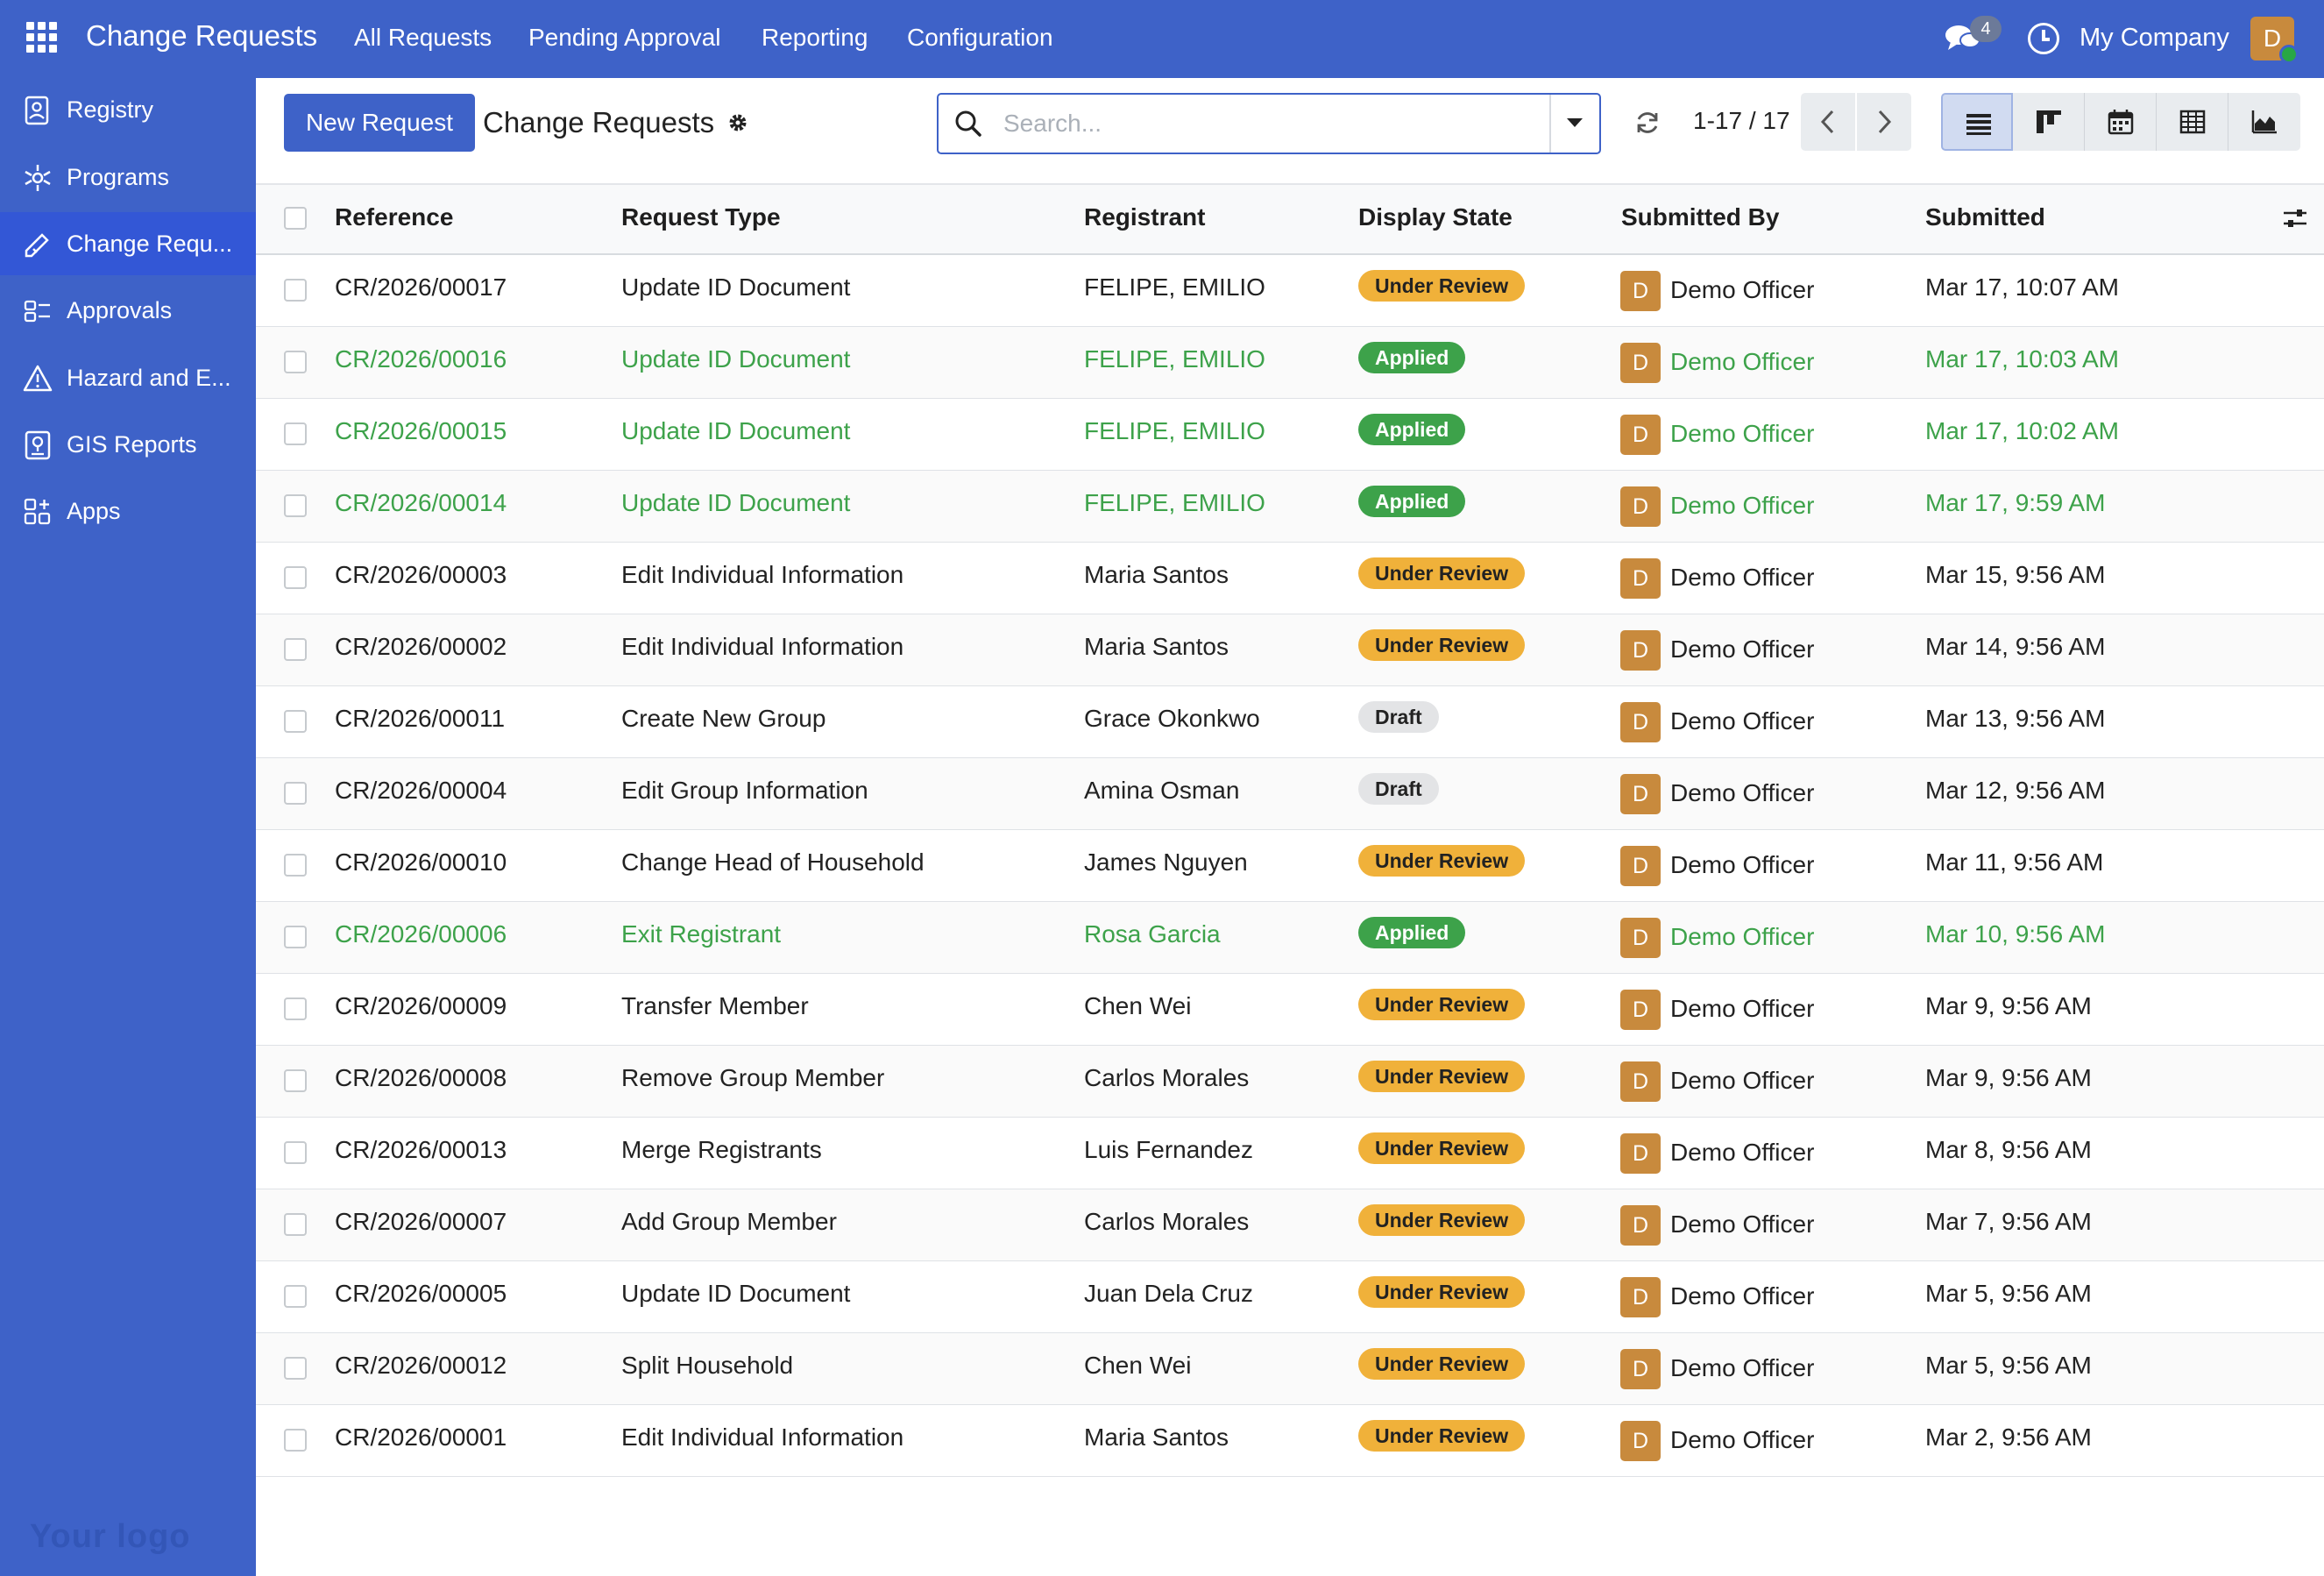 This screenshot has height=1576, width=2324. Describe the element at coordinates (736, 503) in the screenshot. I see `request-type-cell: Update ID Document` at that location.